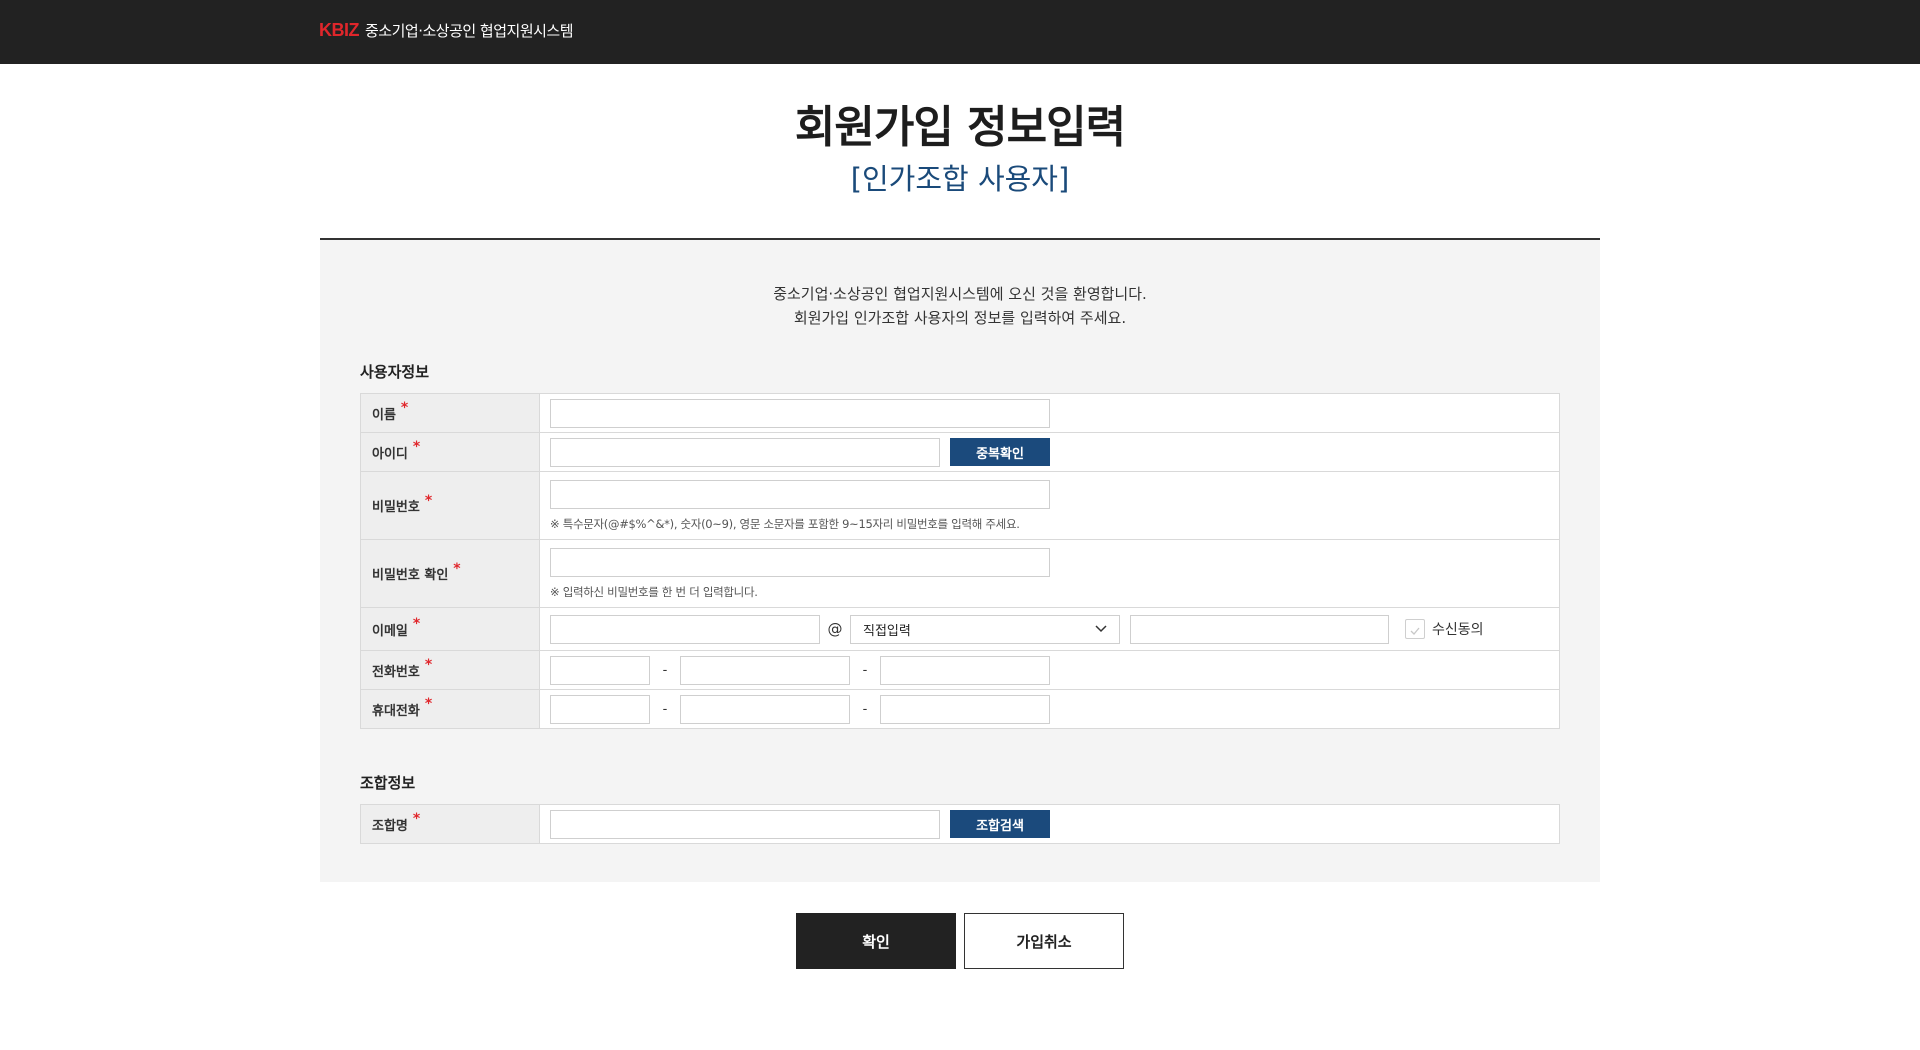 This screenshot has width=1920, height=1050. What do you see at coordinates (1000, 824) in the screenshot?
I see `union-search-button: 조합검색` at bounding box center [1000, 824].